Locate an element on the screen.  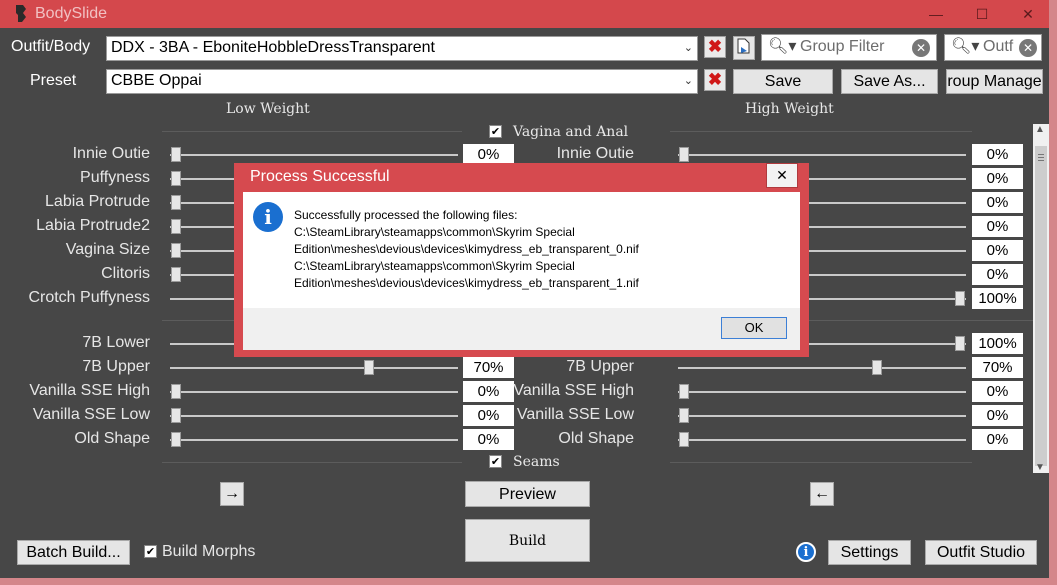
copy-to-low-button: ← is located at coordinates (822, 494).